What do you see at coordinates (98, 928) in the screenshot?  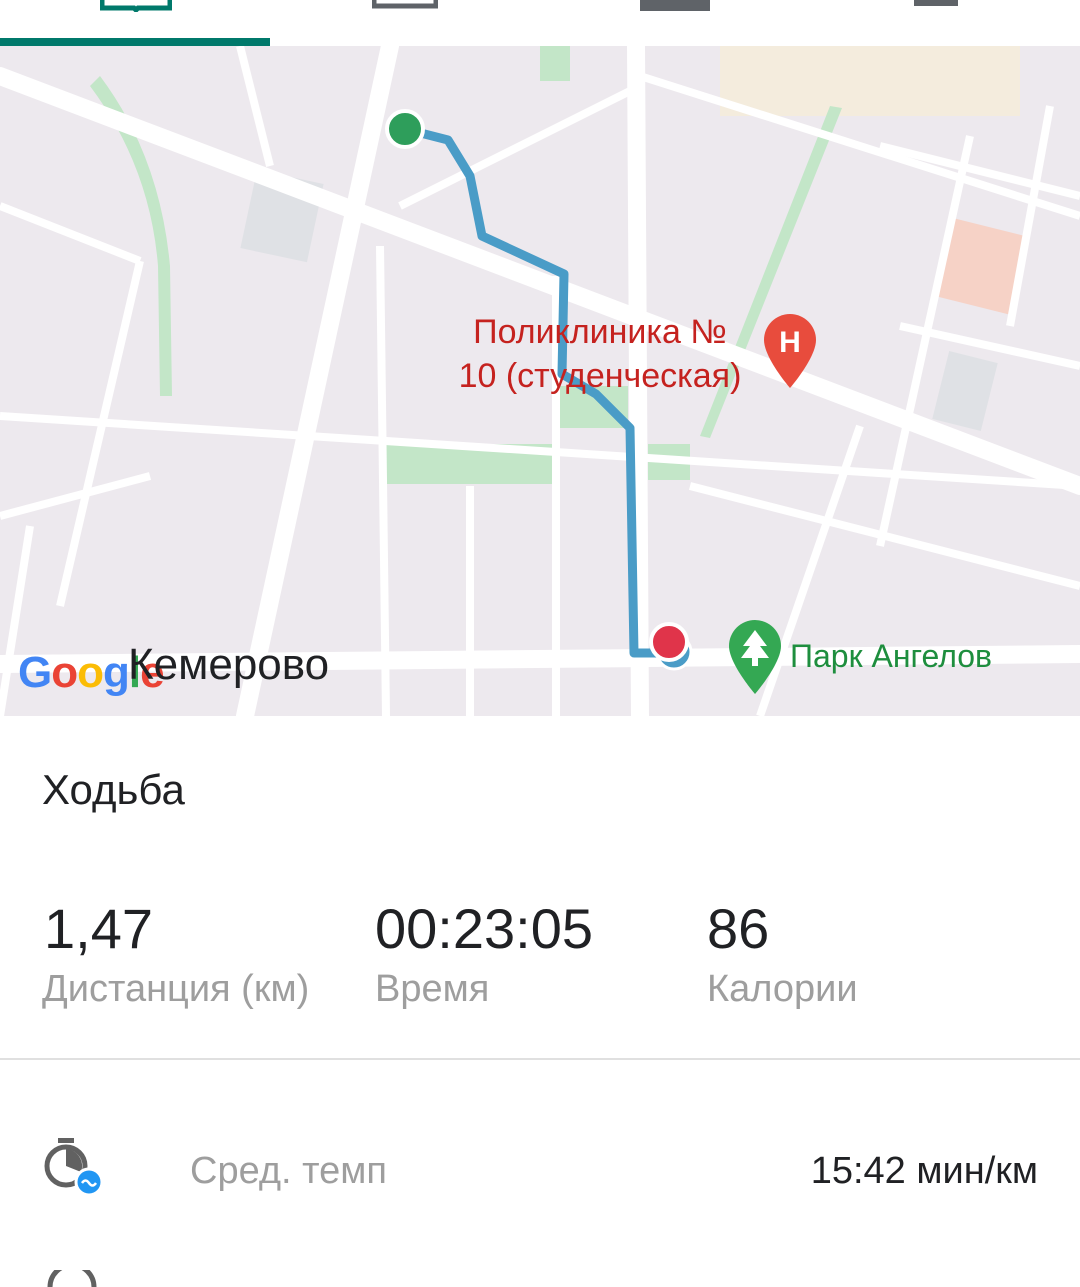 I see `distance-value: 1,47` at bounding box center [98, 928].